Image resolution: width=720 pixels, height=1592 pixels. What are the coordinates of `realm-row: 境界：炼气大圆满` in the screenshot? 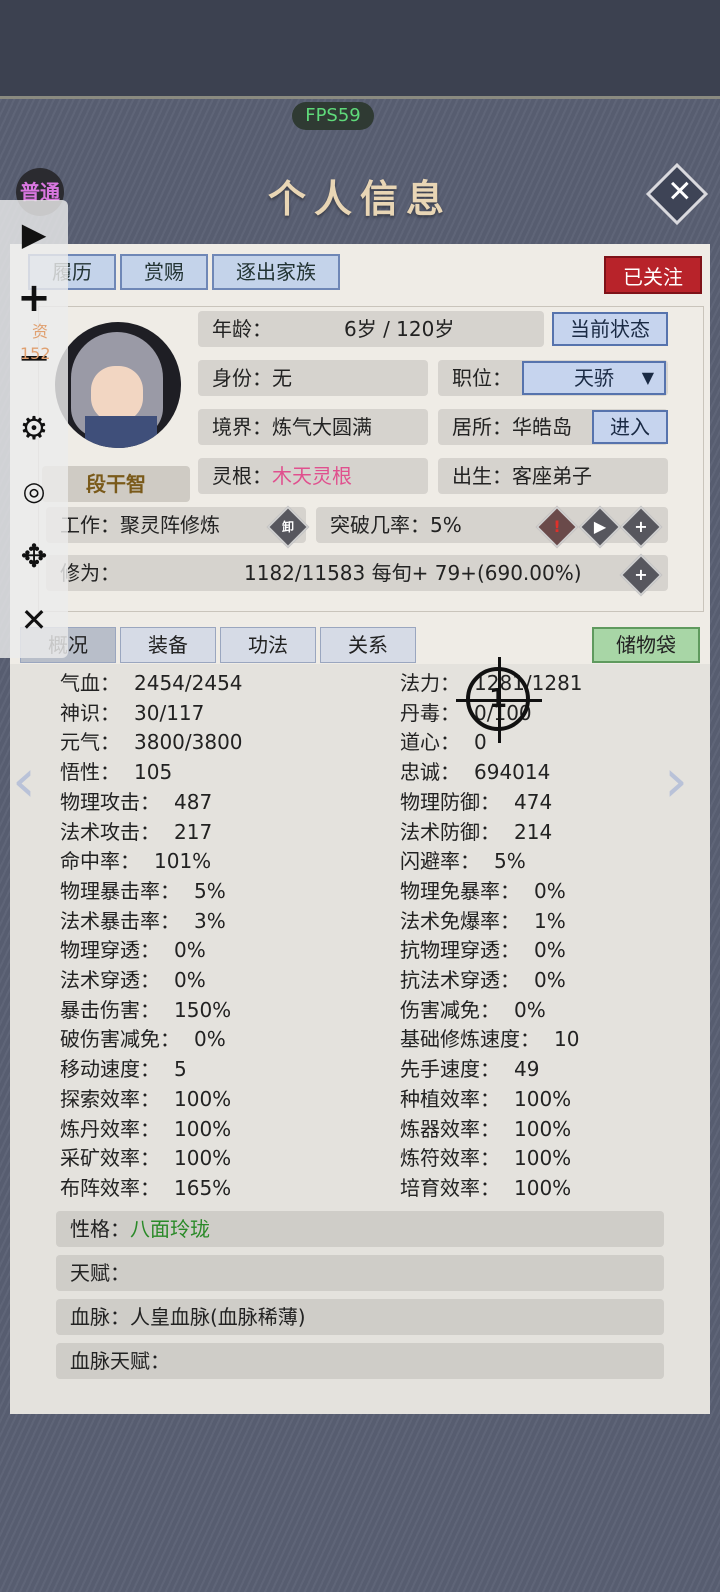 It's located at (313, 427).